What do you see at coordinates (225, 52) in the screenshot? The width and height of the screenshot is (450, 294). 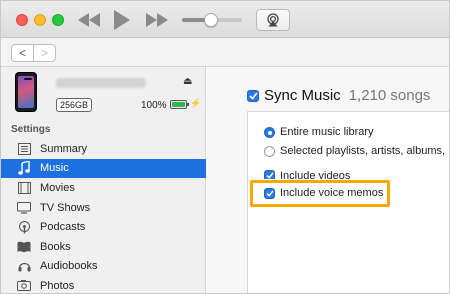 I see `navigation-bar: < >` at bounding box center [225, 52].